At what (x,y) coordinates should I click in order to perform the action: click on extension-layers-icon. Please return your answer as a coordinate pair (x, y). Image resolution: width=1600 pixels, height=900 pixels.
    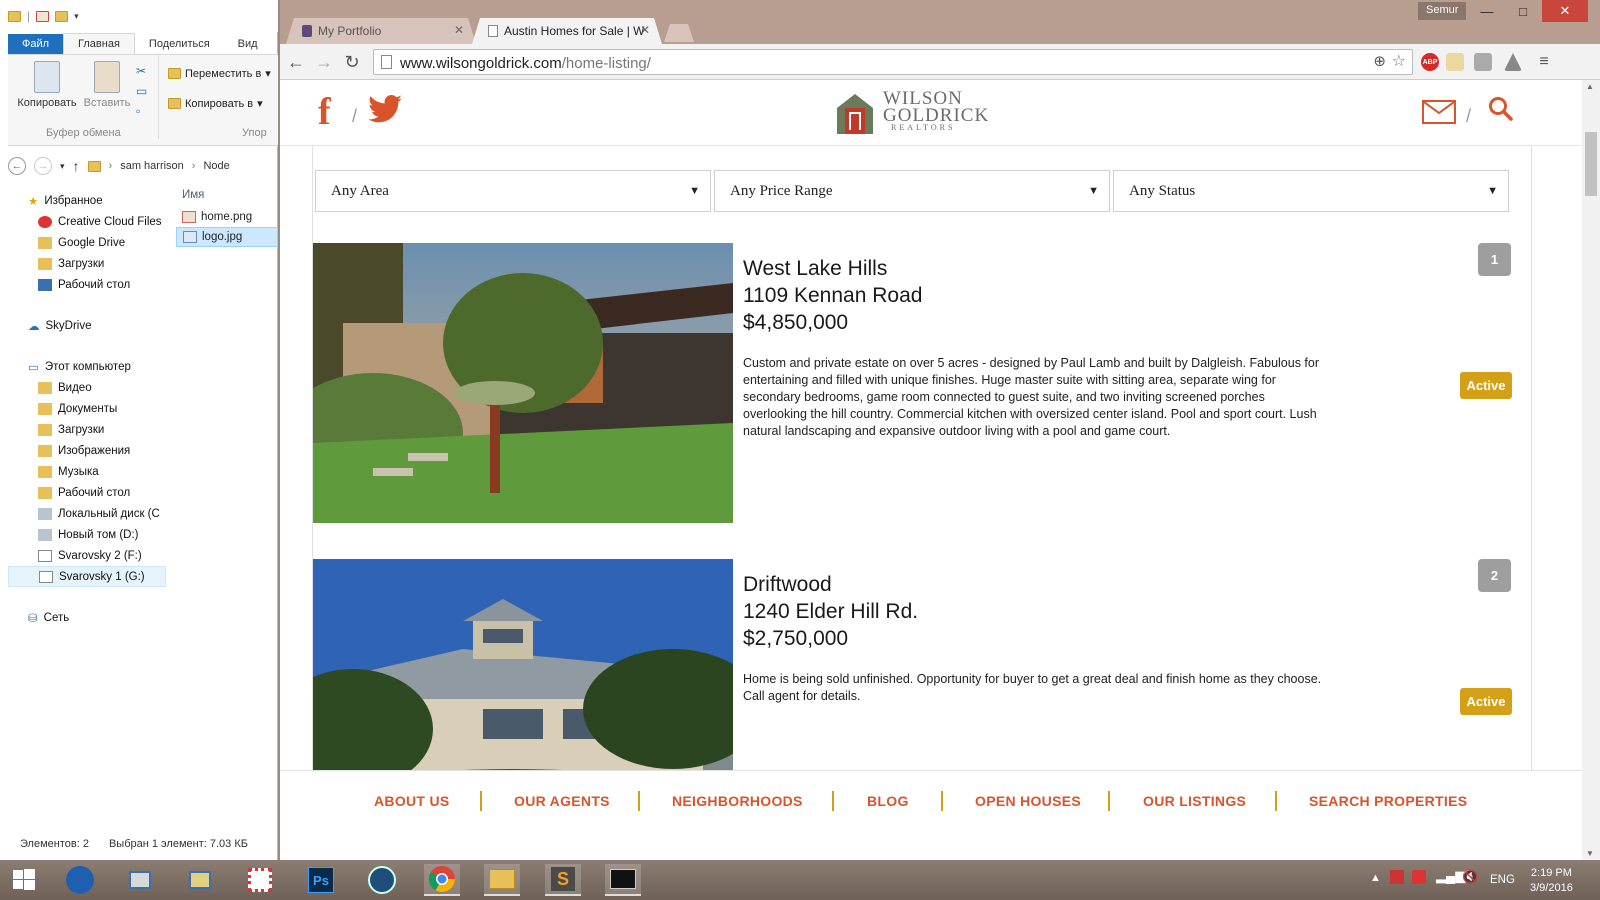
    Looking at the image, I should click on (1483, 62).